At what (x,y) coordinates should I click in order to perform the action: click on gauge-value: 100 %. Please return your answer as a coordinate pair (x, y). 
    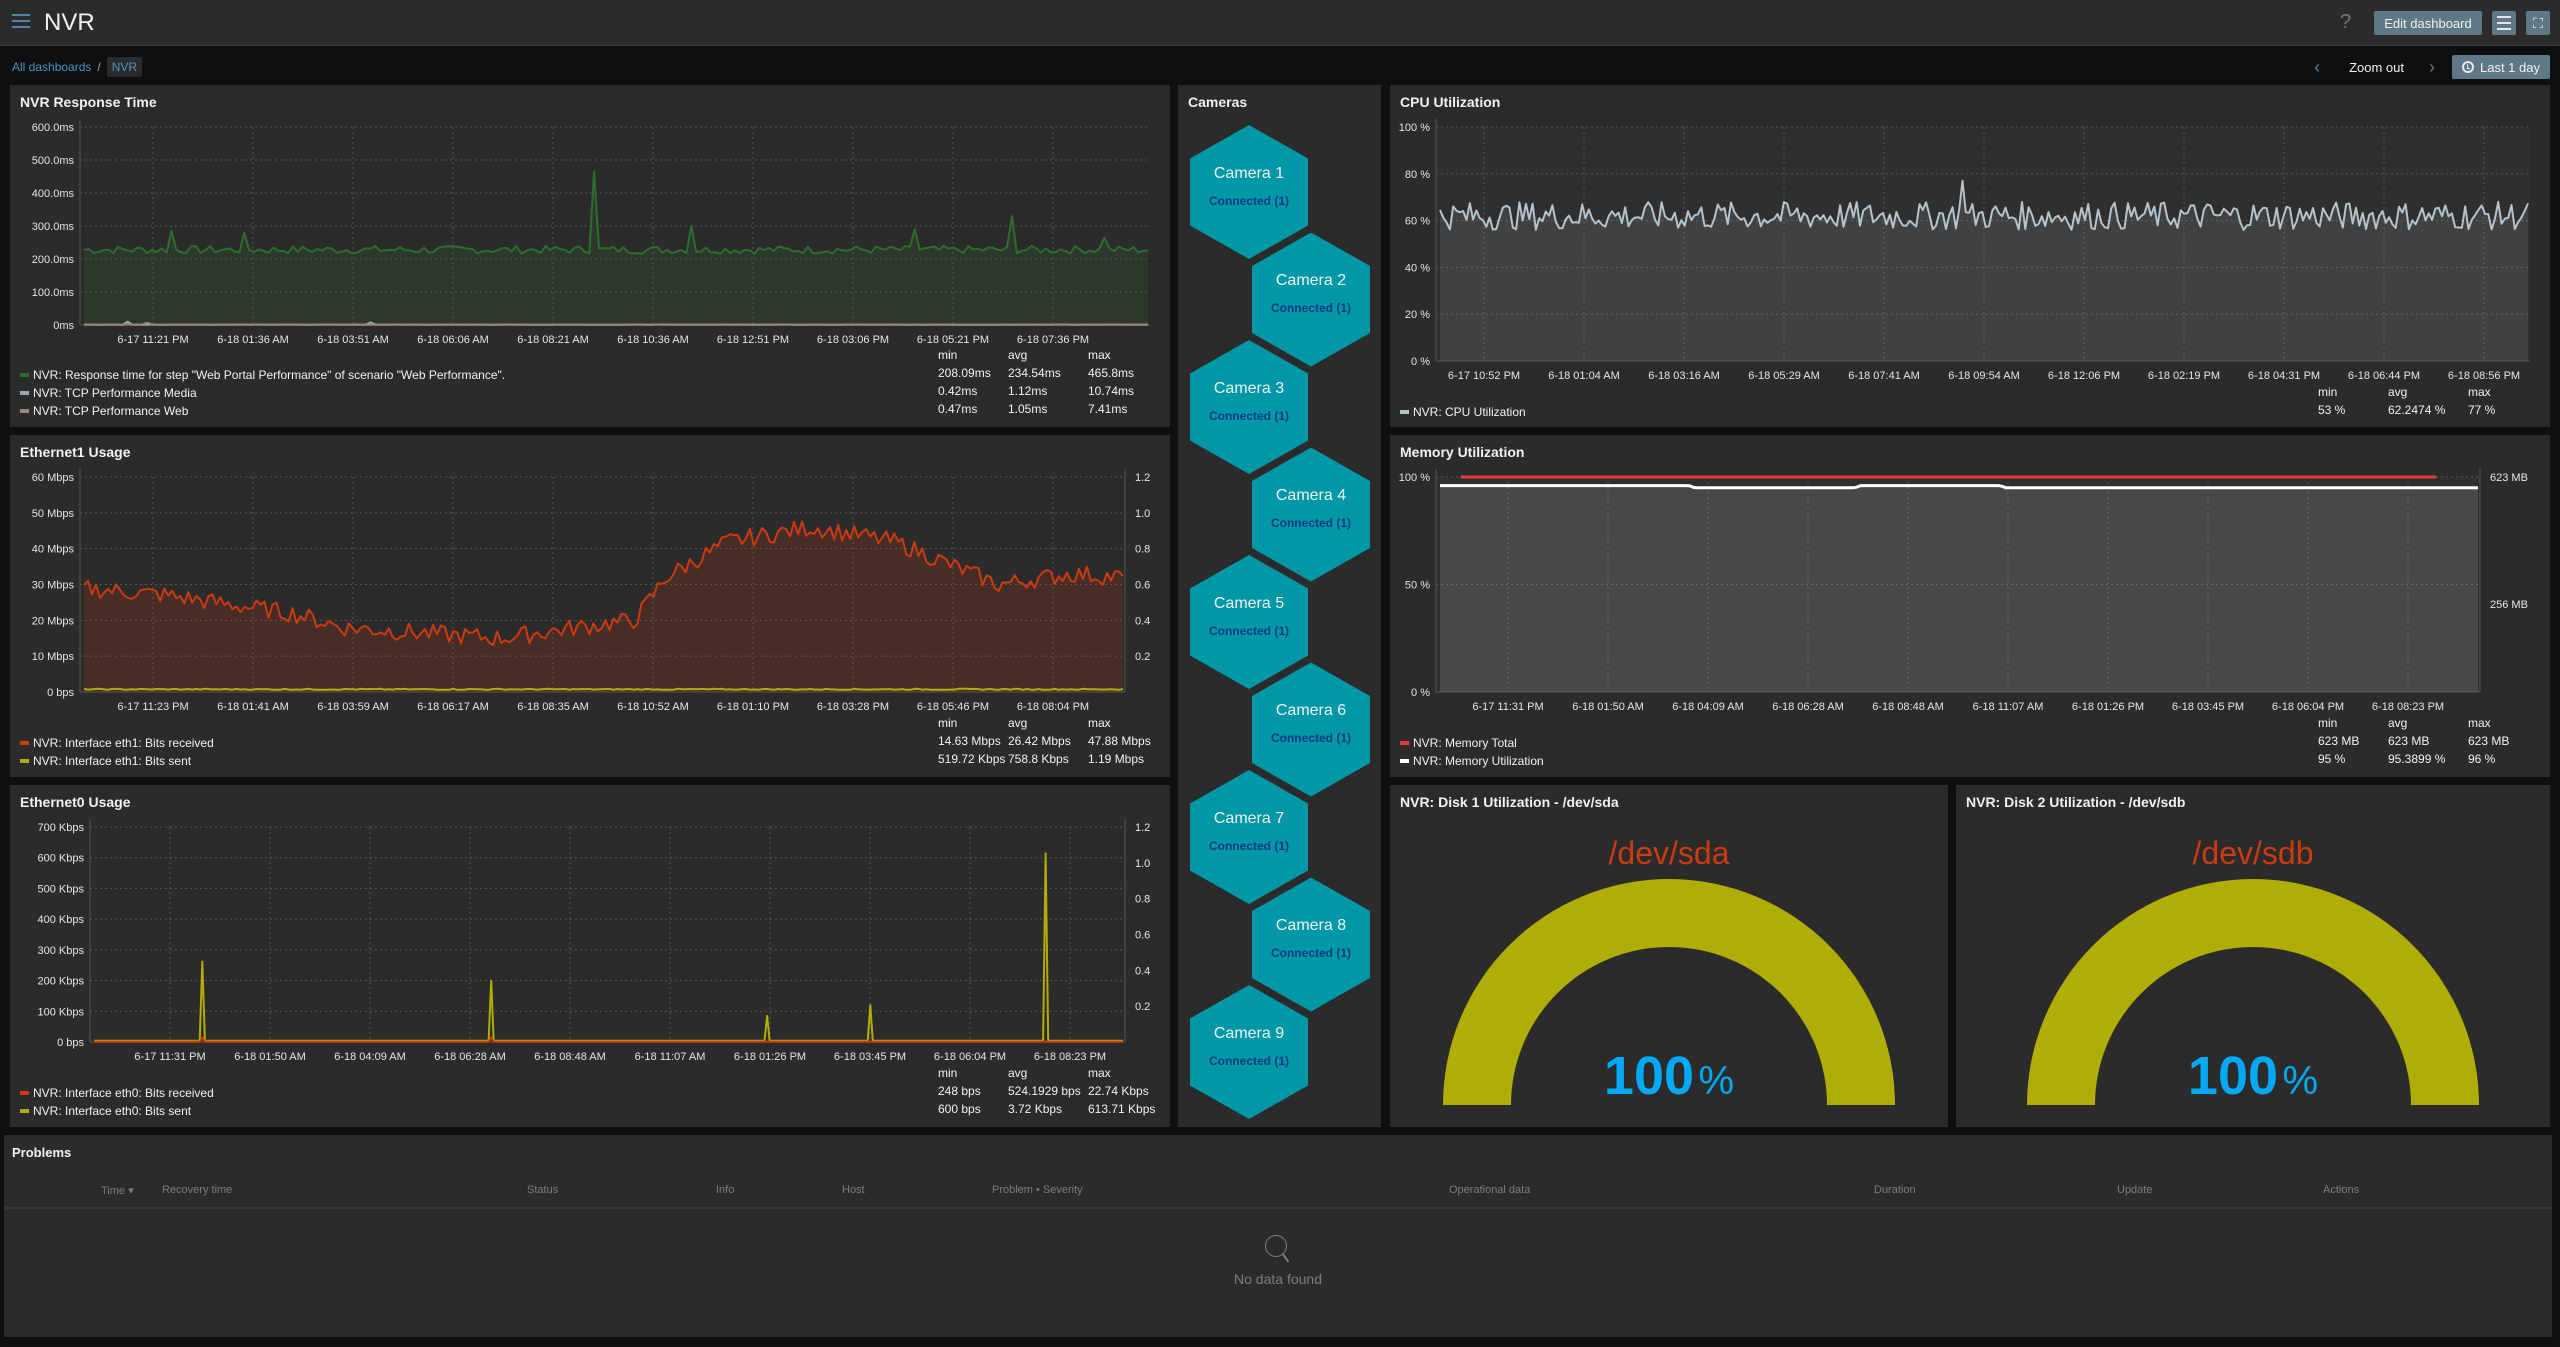
    Looking at the image, I should click on (2253, 1076).